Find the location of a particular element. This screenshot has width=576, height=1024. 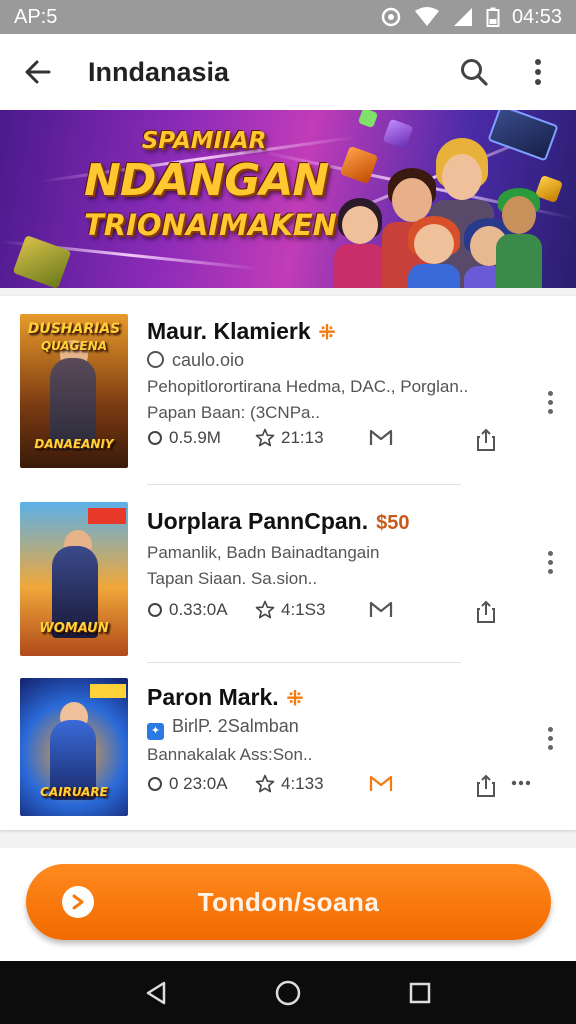

app-title: Paron Mark. ⁜ is located at coordinates (225, 697).